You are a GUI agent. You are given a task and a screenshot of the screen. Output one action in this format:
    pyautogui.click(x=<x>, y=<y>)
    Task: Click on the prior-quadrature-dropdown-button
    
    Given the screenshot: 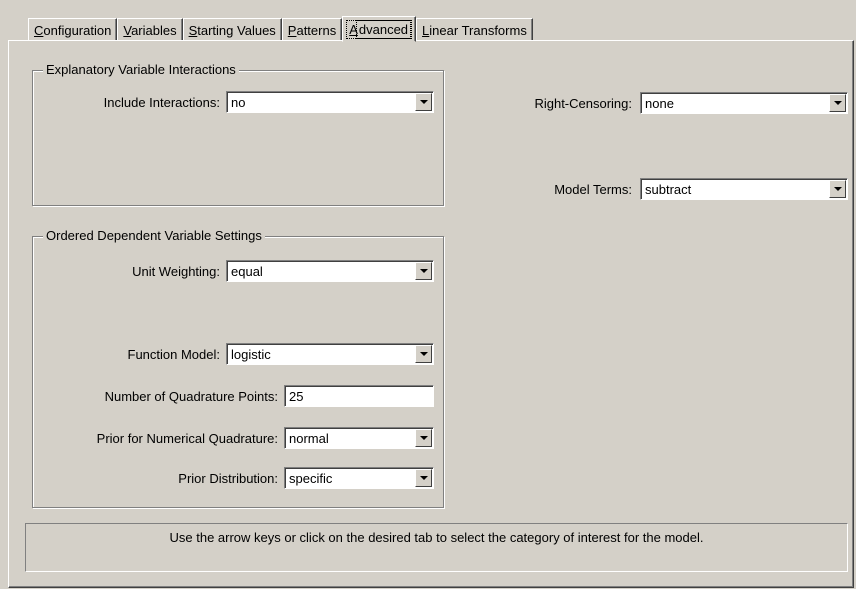 What is the action you would take?
    pyautogui.click(x=423, y=438)
    